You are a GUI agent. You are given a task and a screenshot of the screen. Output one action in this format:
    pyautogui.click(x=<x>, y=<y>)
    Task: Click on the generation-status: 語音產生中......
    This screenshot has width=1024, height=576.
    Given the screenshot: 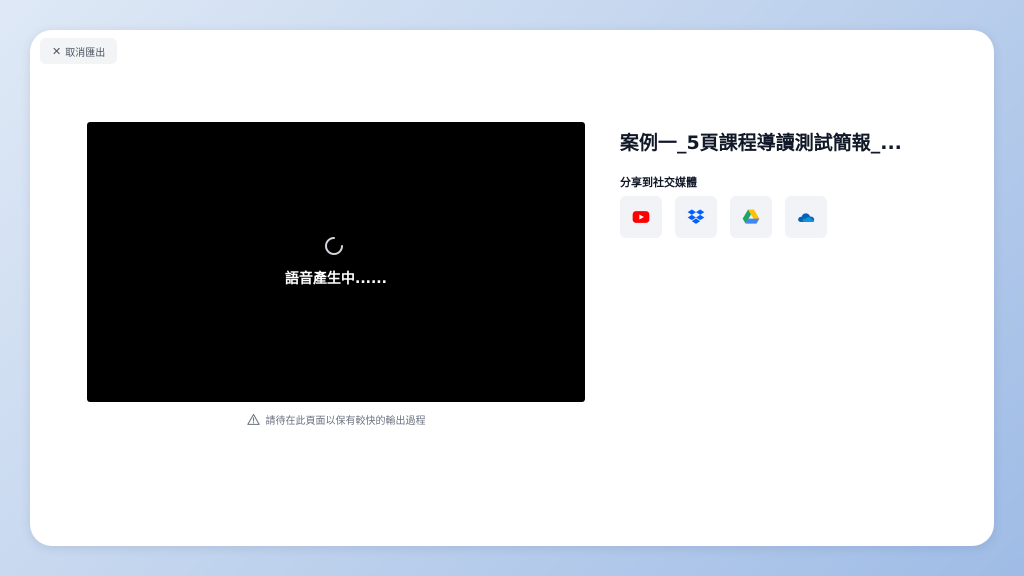 What is the action you would take?
    pyautogui.click(x=336, y=279)
    